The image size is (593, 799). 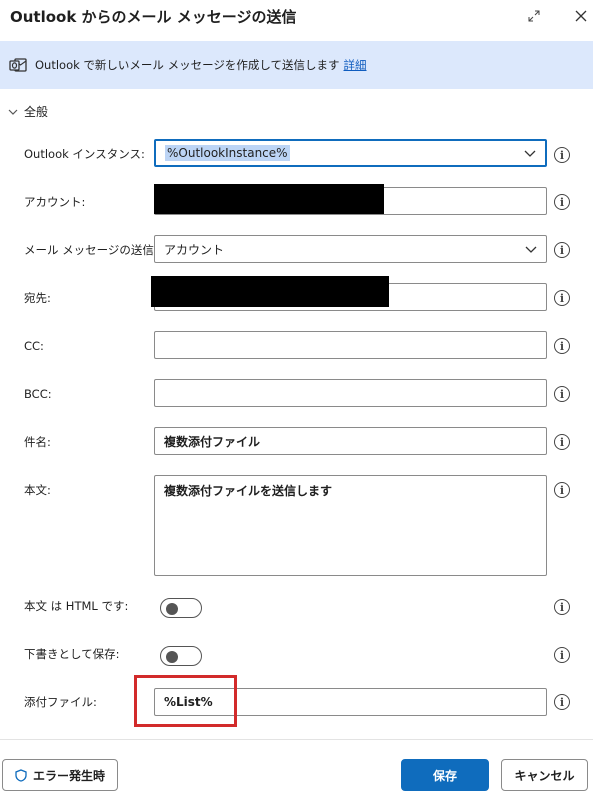 I want to click on bcc-input, so click(x=350, y=393).